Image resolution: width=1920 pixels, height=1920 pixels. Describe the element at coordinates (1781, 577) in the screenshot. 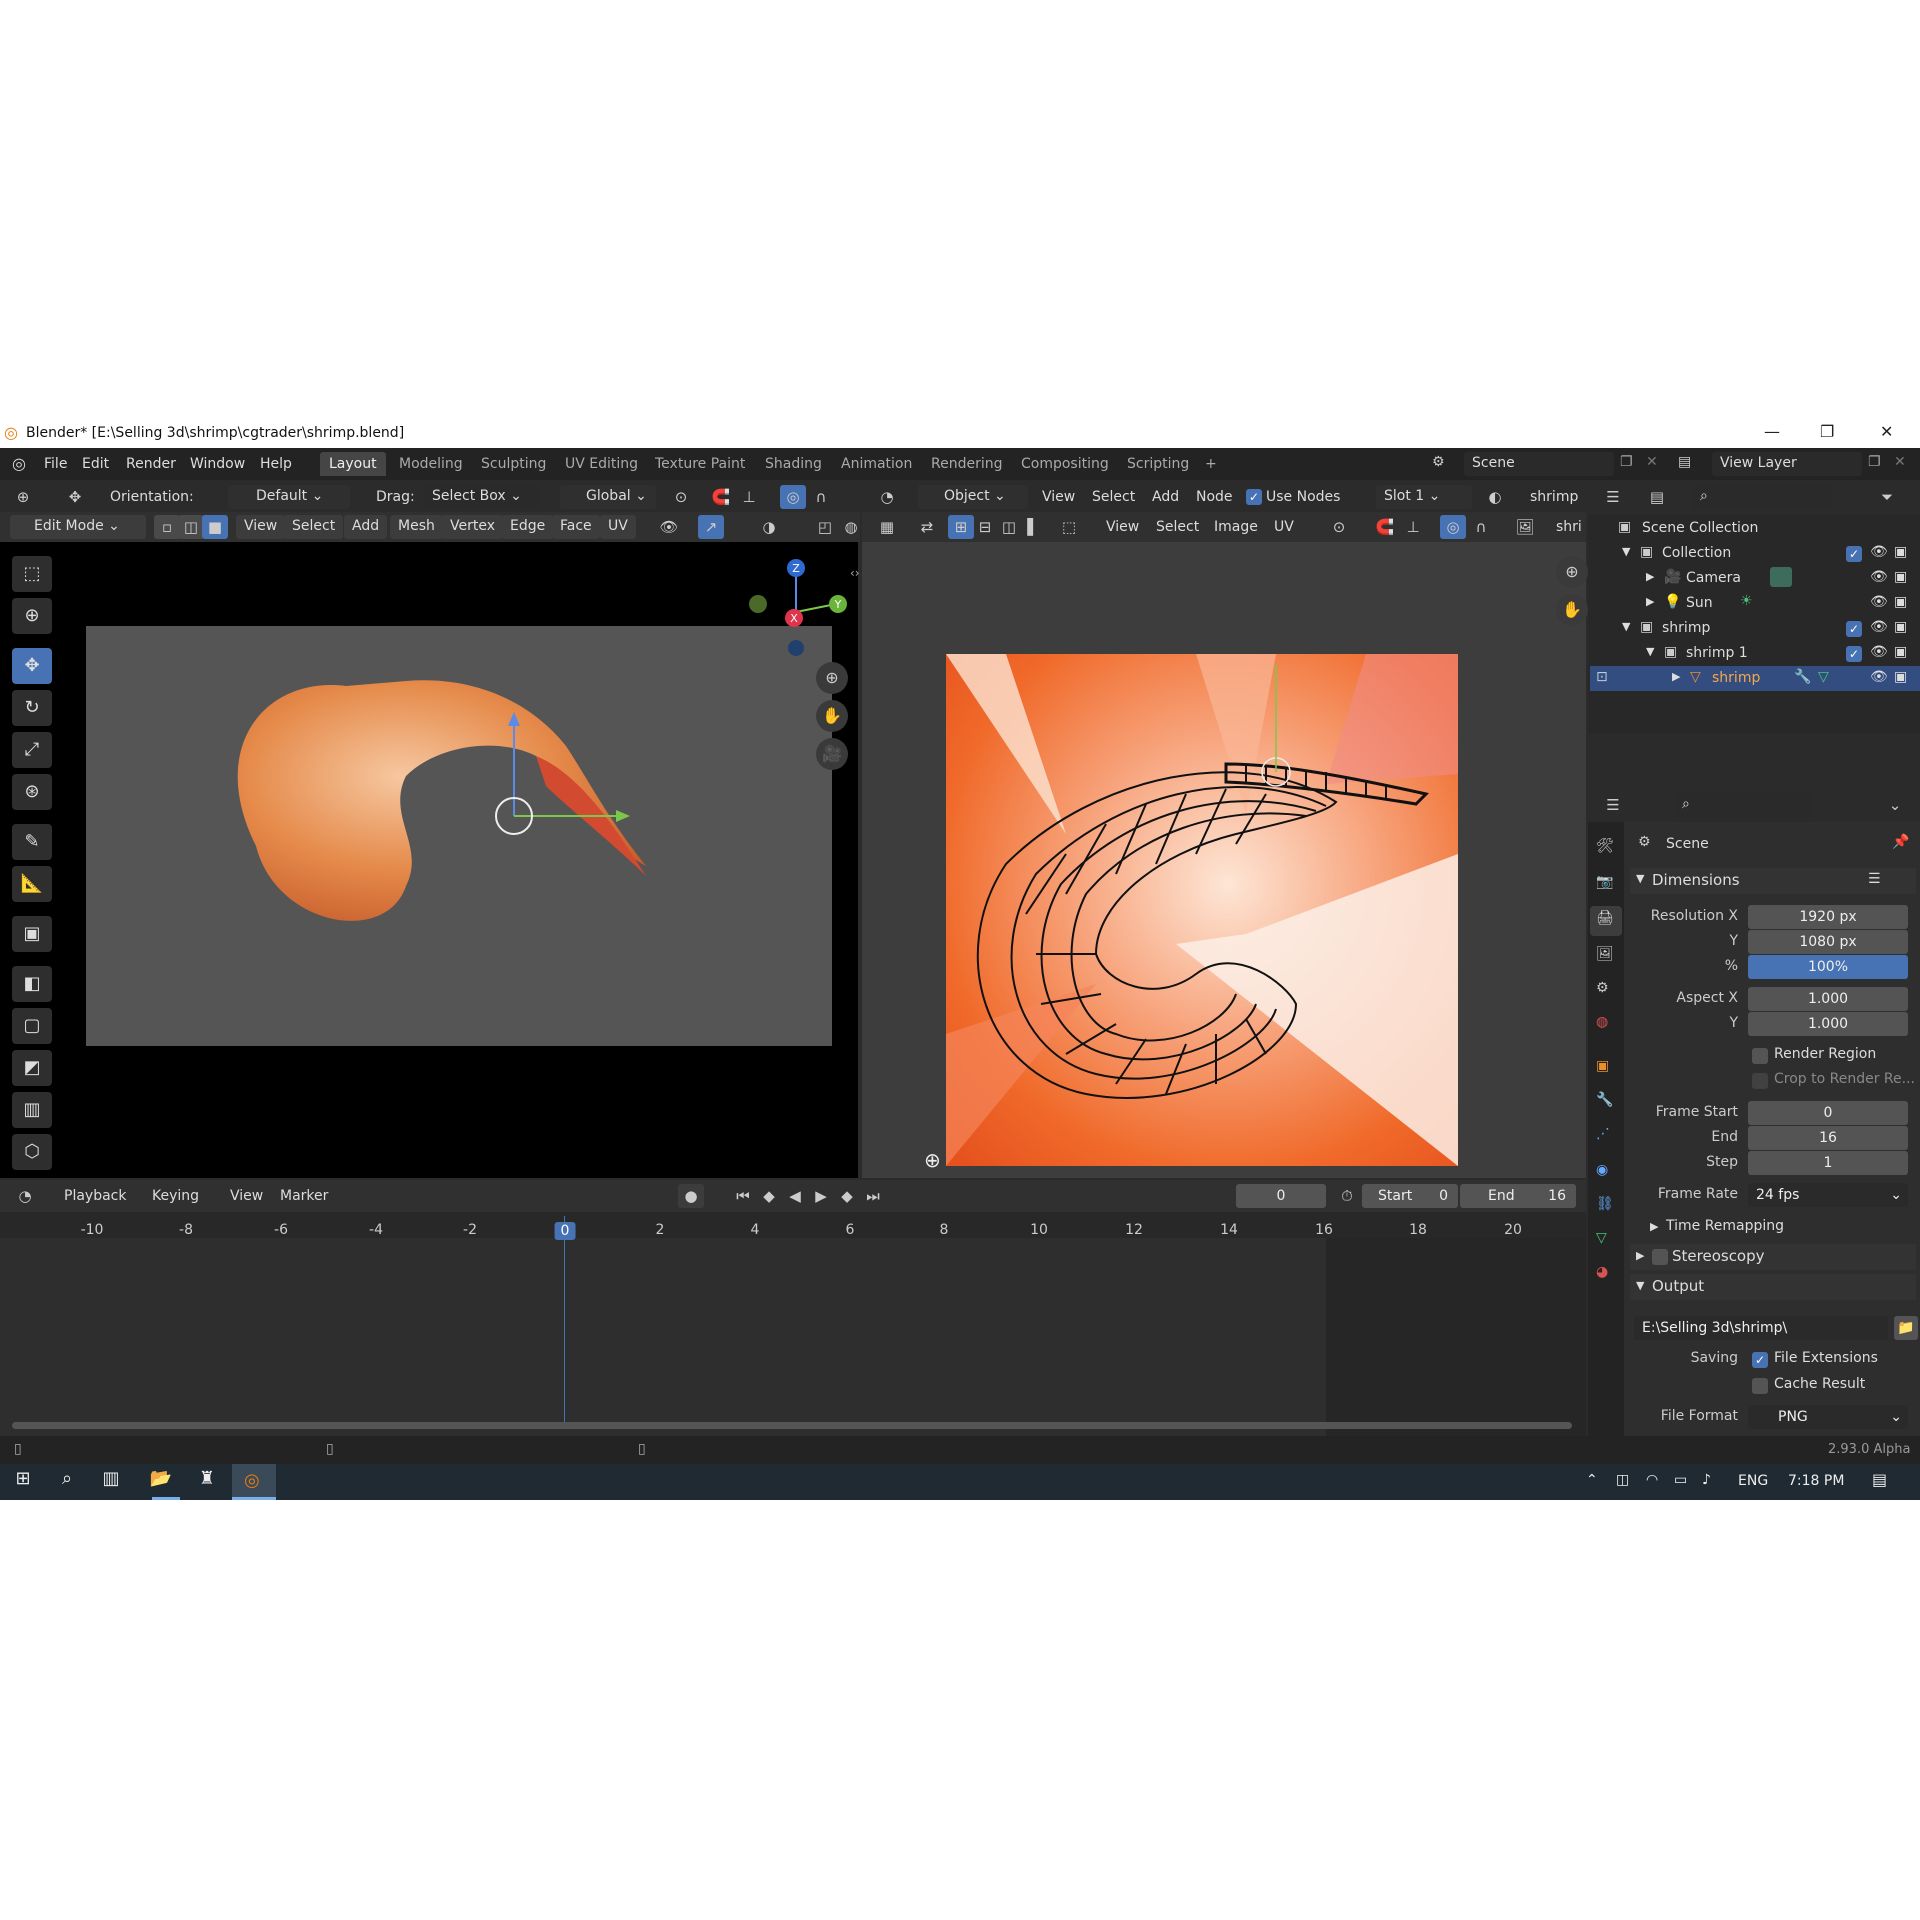

I see `camera-data-icon` at that location.